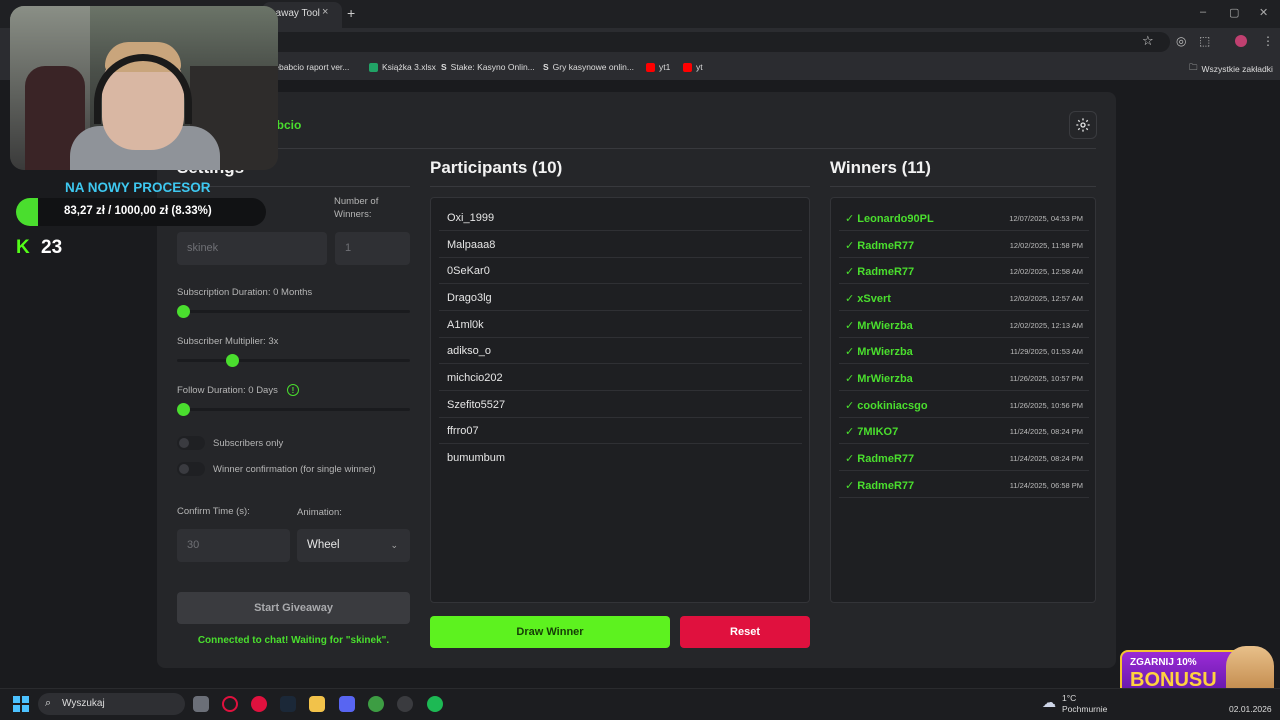  Describe the element at coordinates (1046, 325) in the screenshot. I see `winner-date: 12/02/2025, 12:13 AM` at that location.